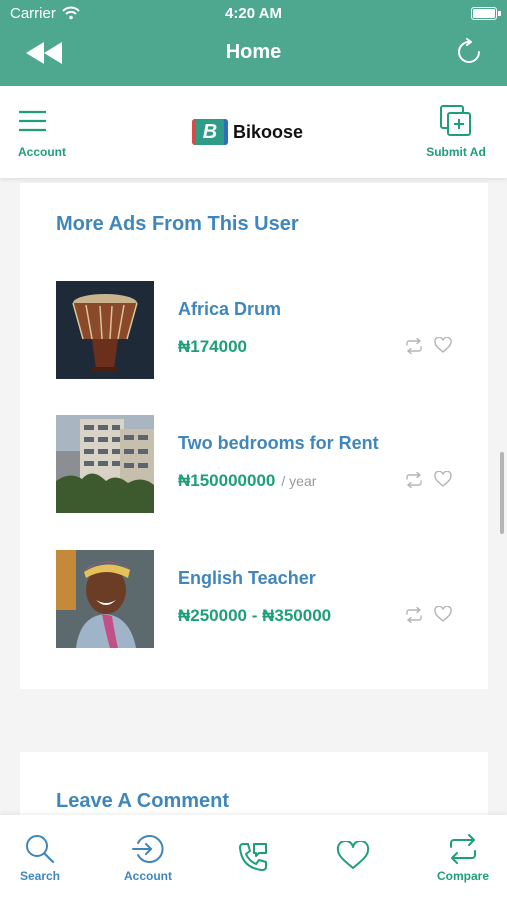 The width and height of the screenshot is (507, 900). What do you see at coordinates (148, 849) in the screenshot?
I see `login-icon` at bounding box center [148, 849].